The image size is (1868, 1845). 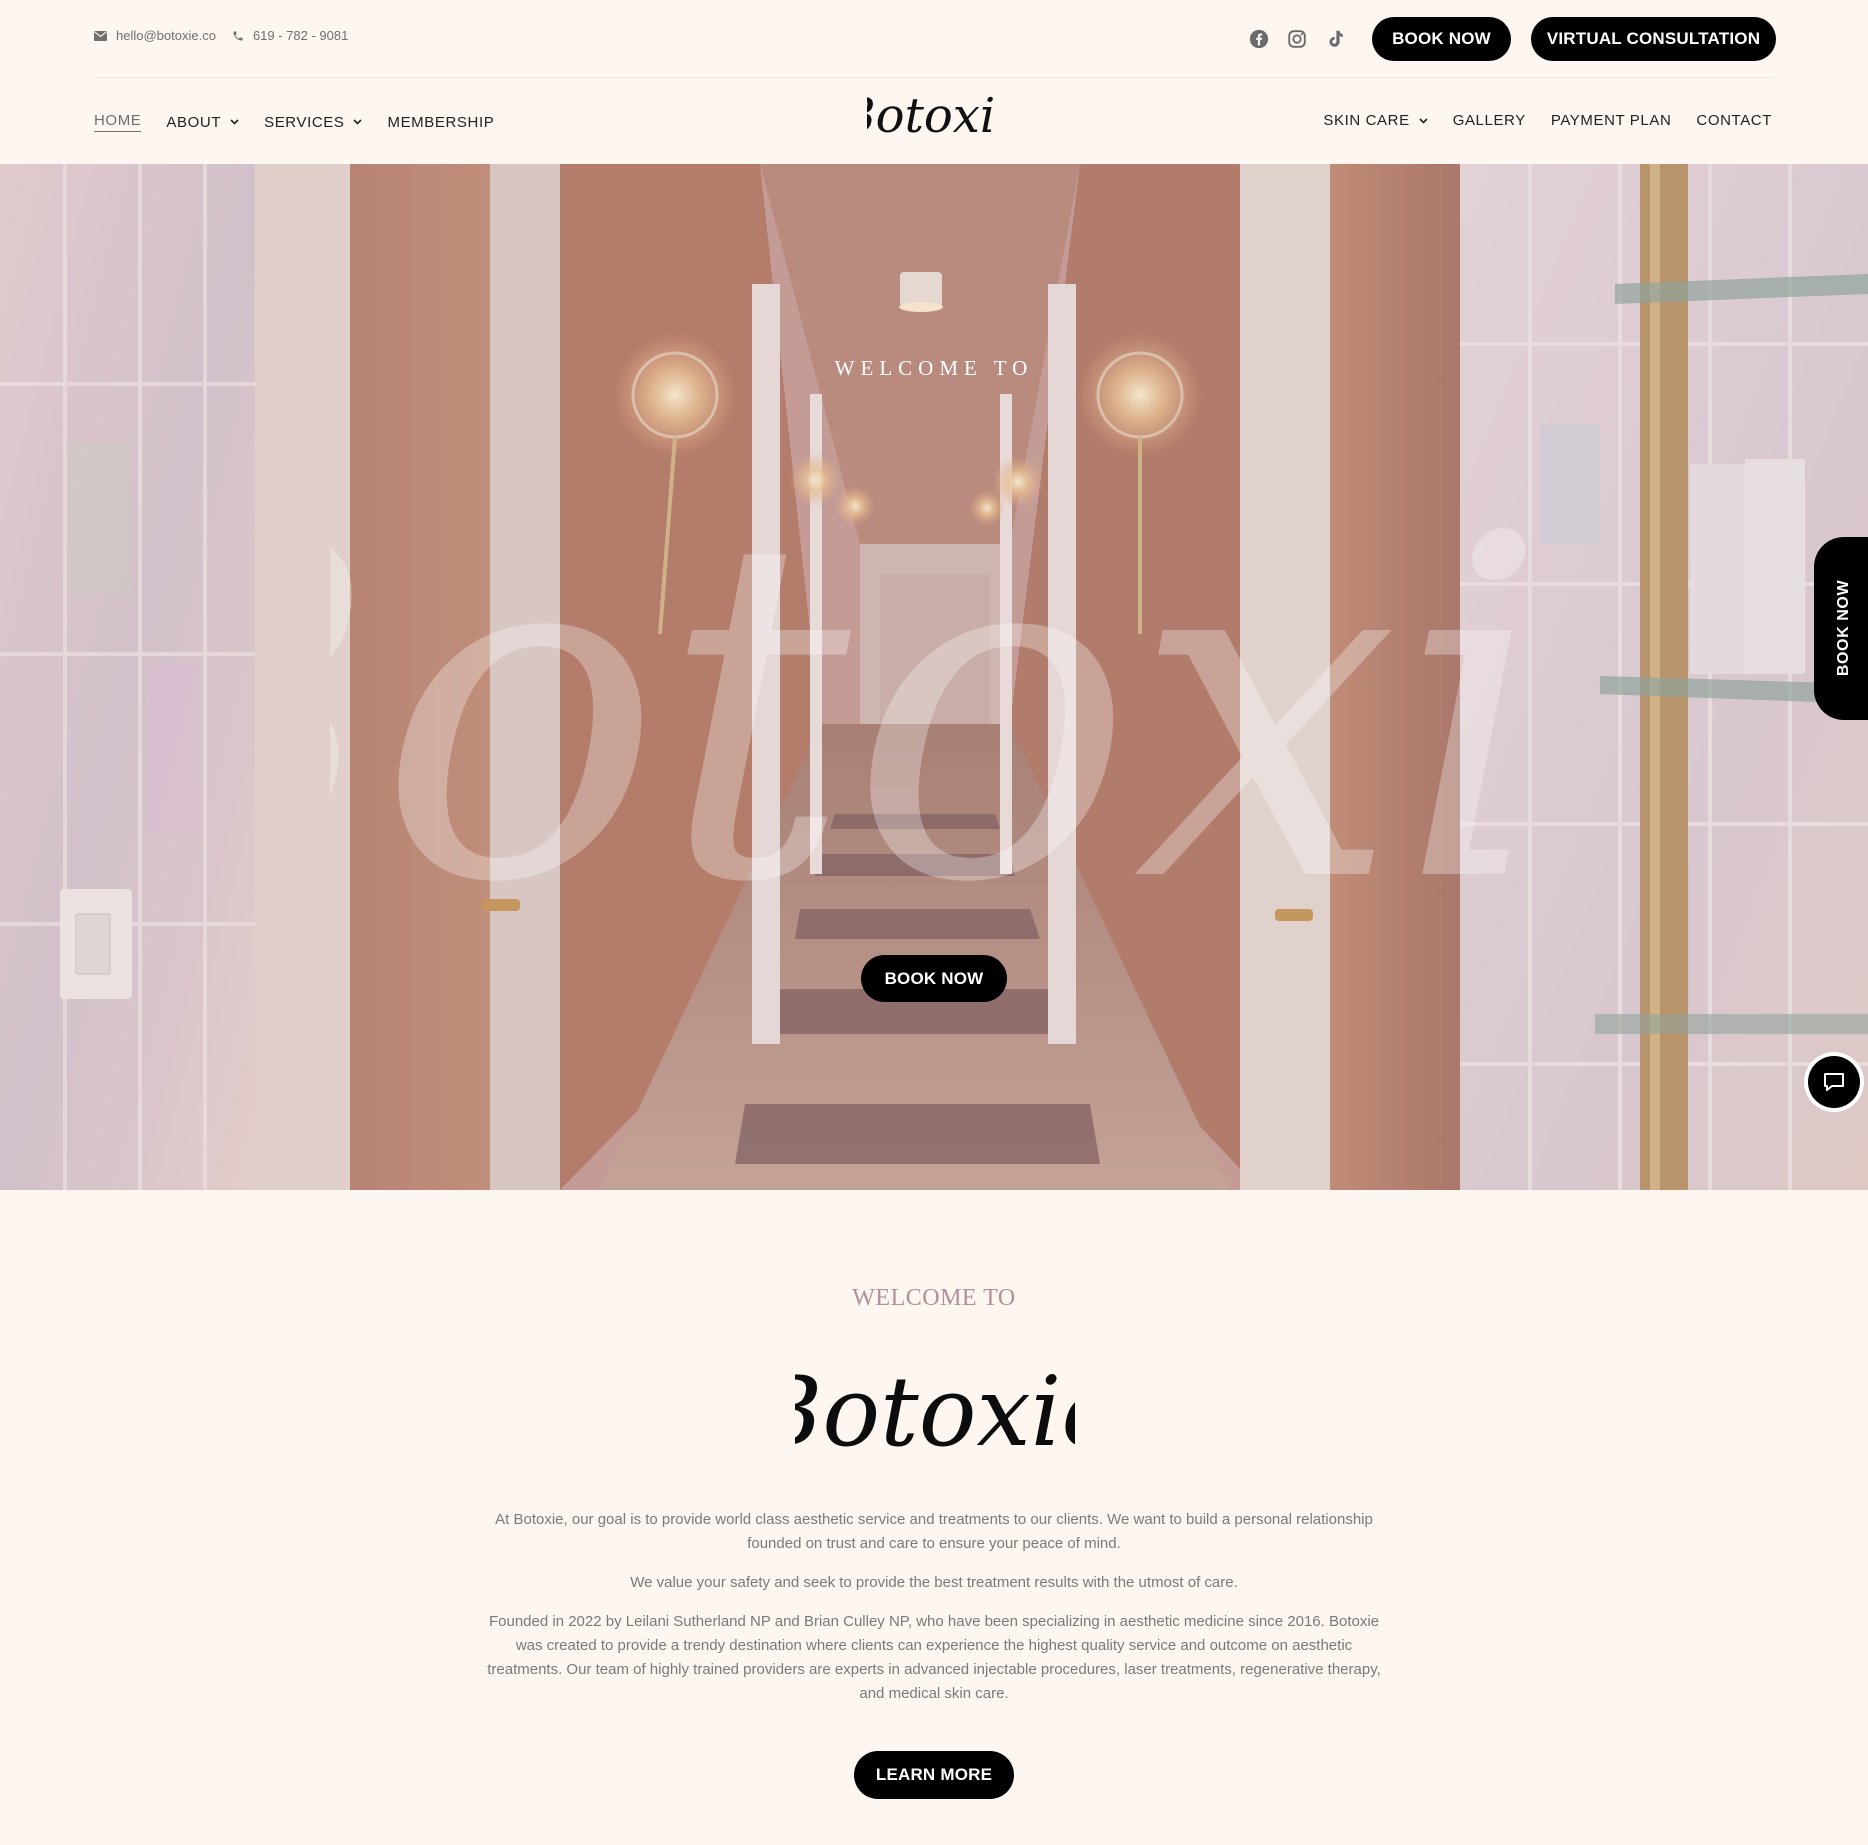 I want to click on side-book-now-tab: BOOK NOW, so click(x=1841, y=628).